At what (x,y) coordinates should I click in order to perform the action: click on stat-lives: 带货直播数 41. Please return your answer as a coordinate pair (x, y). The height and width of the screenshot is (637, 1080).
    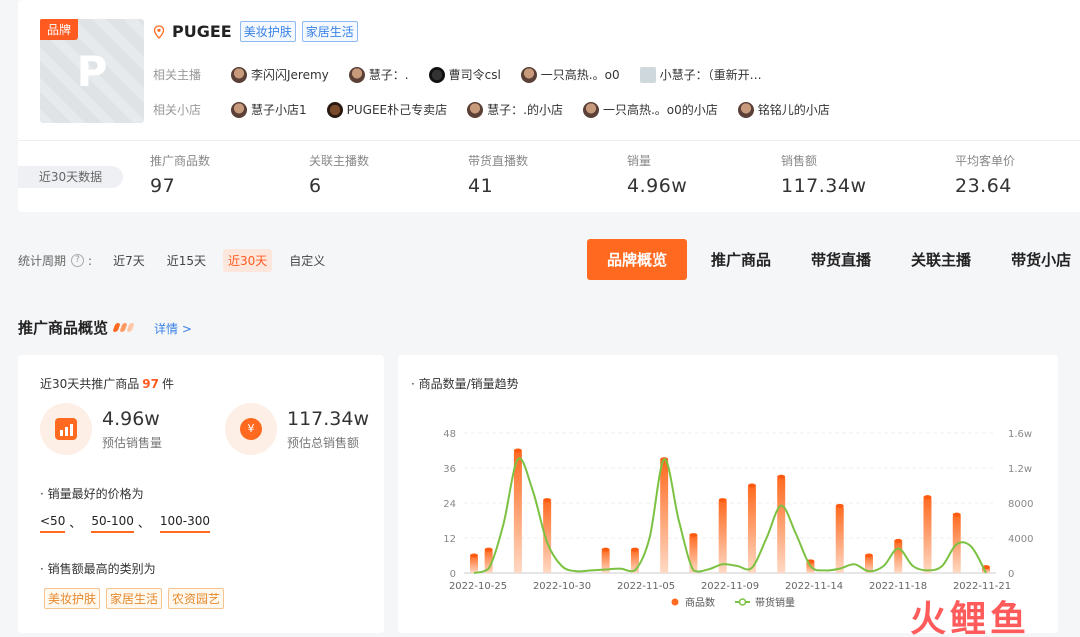
    Looking at the image, I should click on (498, 175).